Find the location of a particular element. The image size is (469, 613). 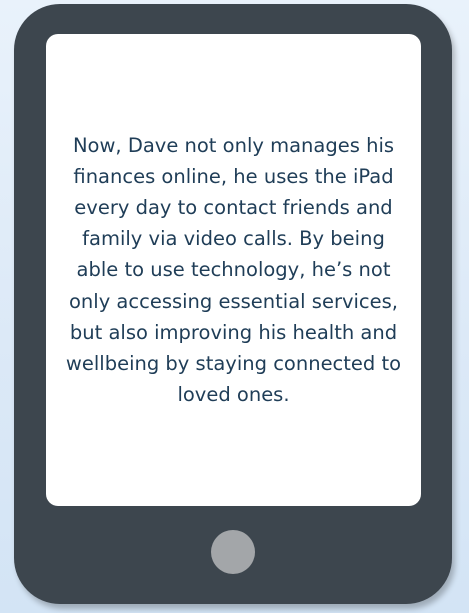

home-button is located at coordinates (233, 552).